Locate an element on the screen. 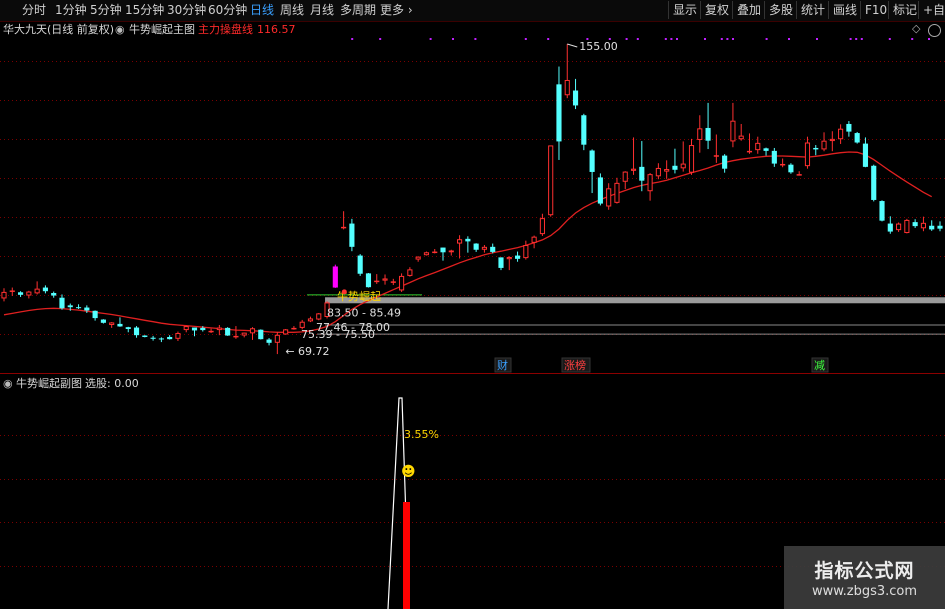 The image size is (945, 609). period-tab-30min: 30分钟 is located at coordinates (186, 10).